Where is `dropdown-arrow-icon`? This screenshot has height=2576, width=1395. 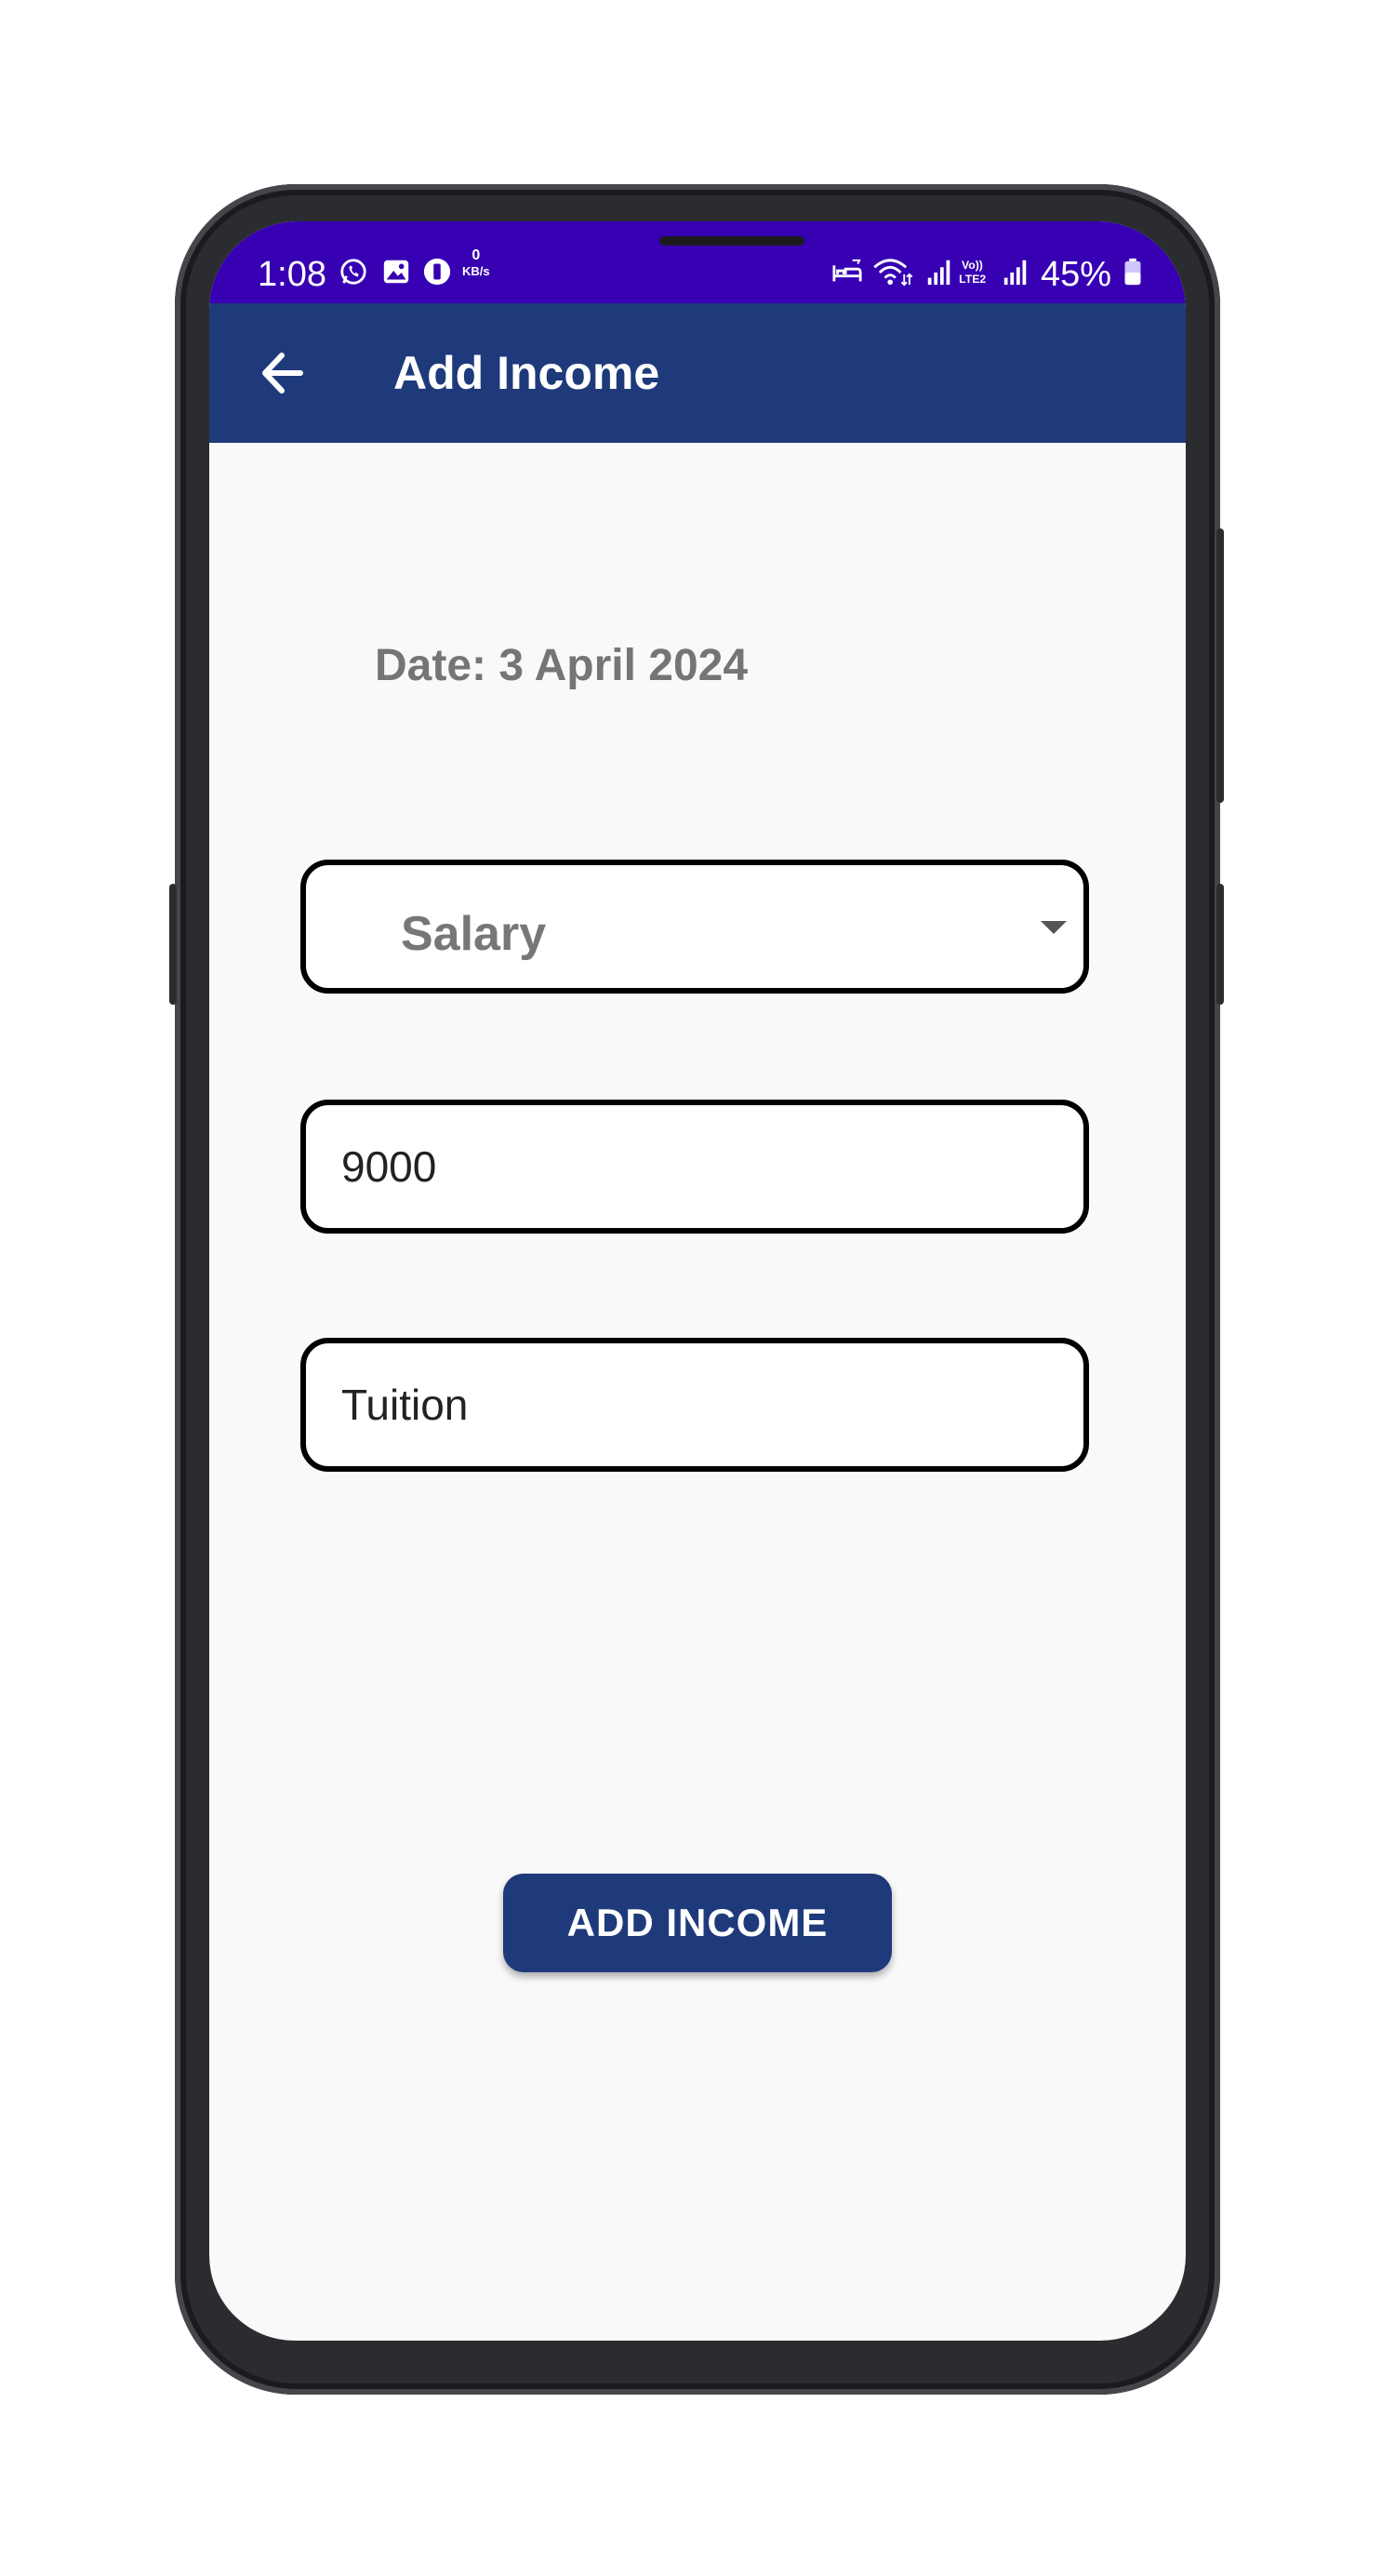 dropdown-arrow-icon is located at coordinates (1054, 927).